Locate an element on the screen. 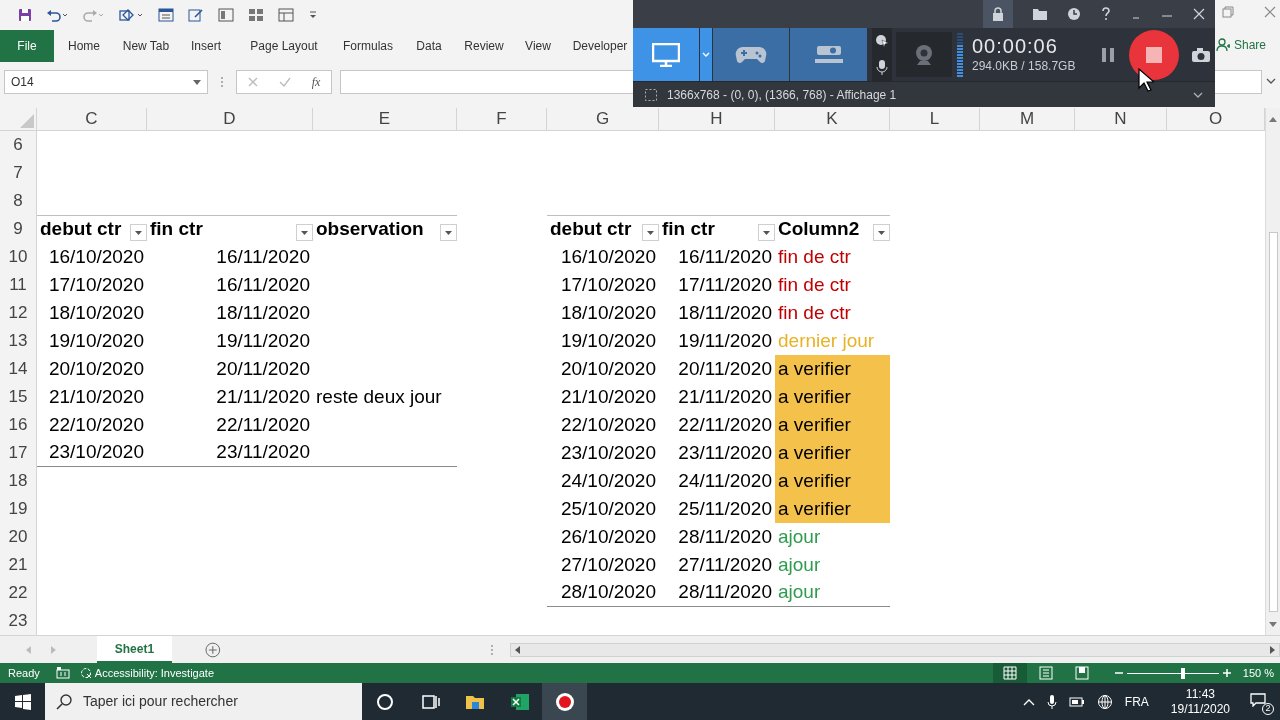 The height and width of the screenshot is (720, 1280). chevron-down-icon is located at coordinates (1198, 94).